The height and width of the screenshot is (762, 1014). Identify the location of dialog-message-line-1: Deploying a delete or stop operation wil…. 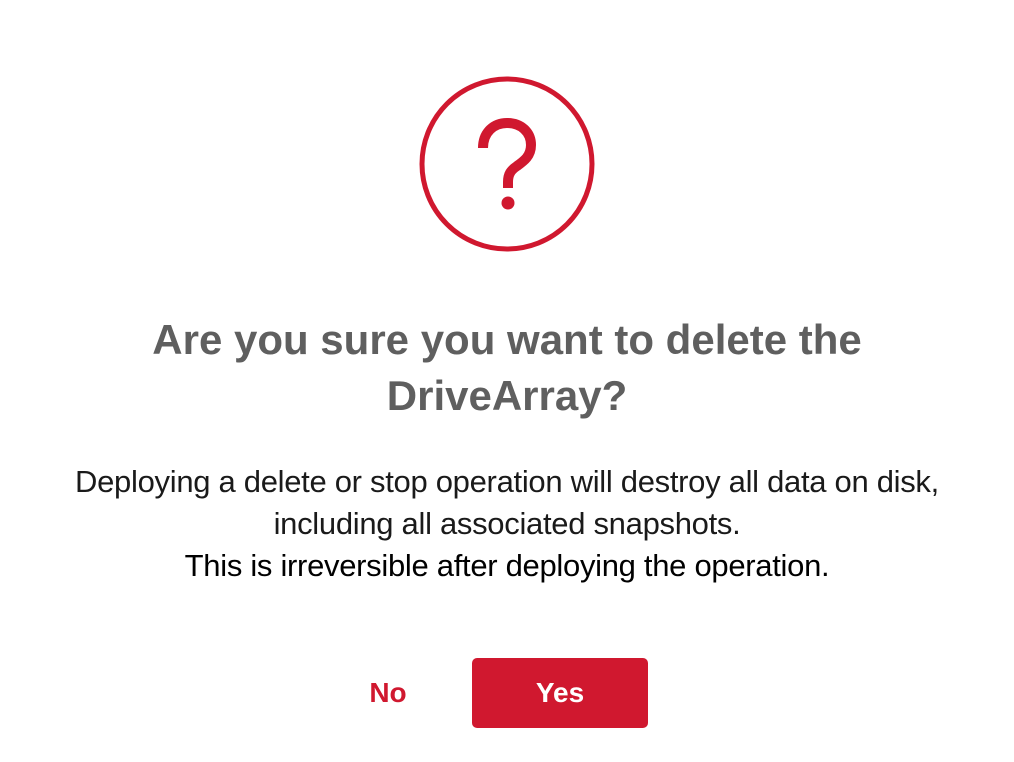
(507, 502).